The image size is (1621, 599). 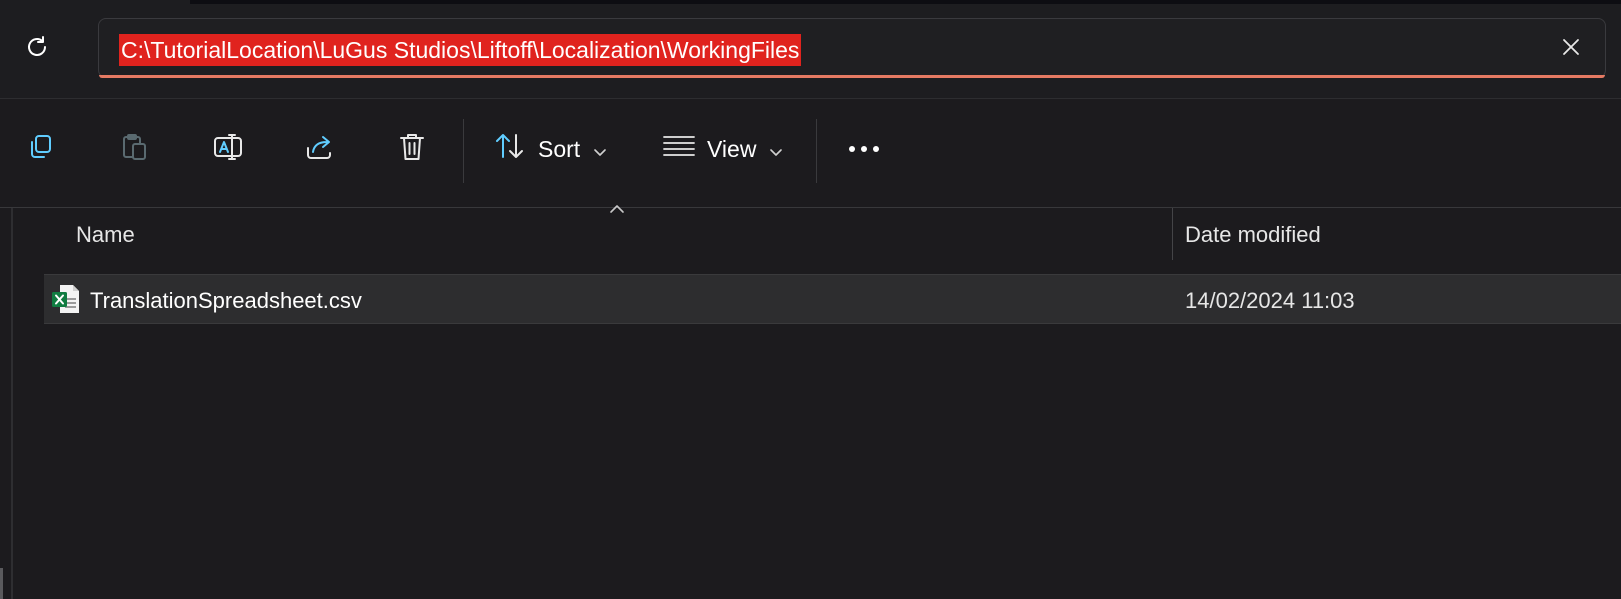 What do you see at coordinates (1253, 235) in the screenshot?
I see `column-header-date-modified: Date modified` at bounding box center [1253, 235].